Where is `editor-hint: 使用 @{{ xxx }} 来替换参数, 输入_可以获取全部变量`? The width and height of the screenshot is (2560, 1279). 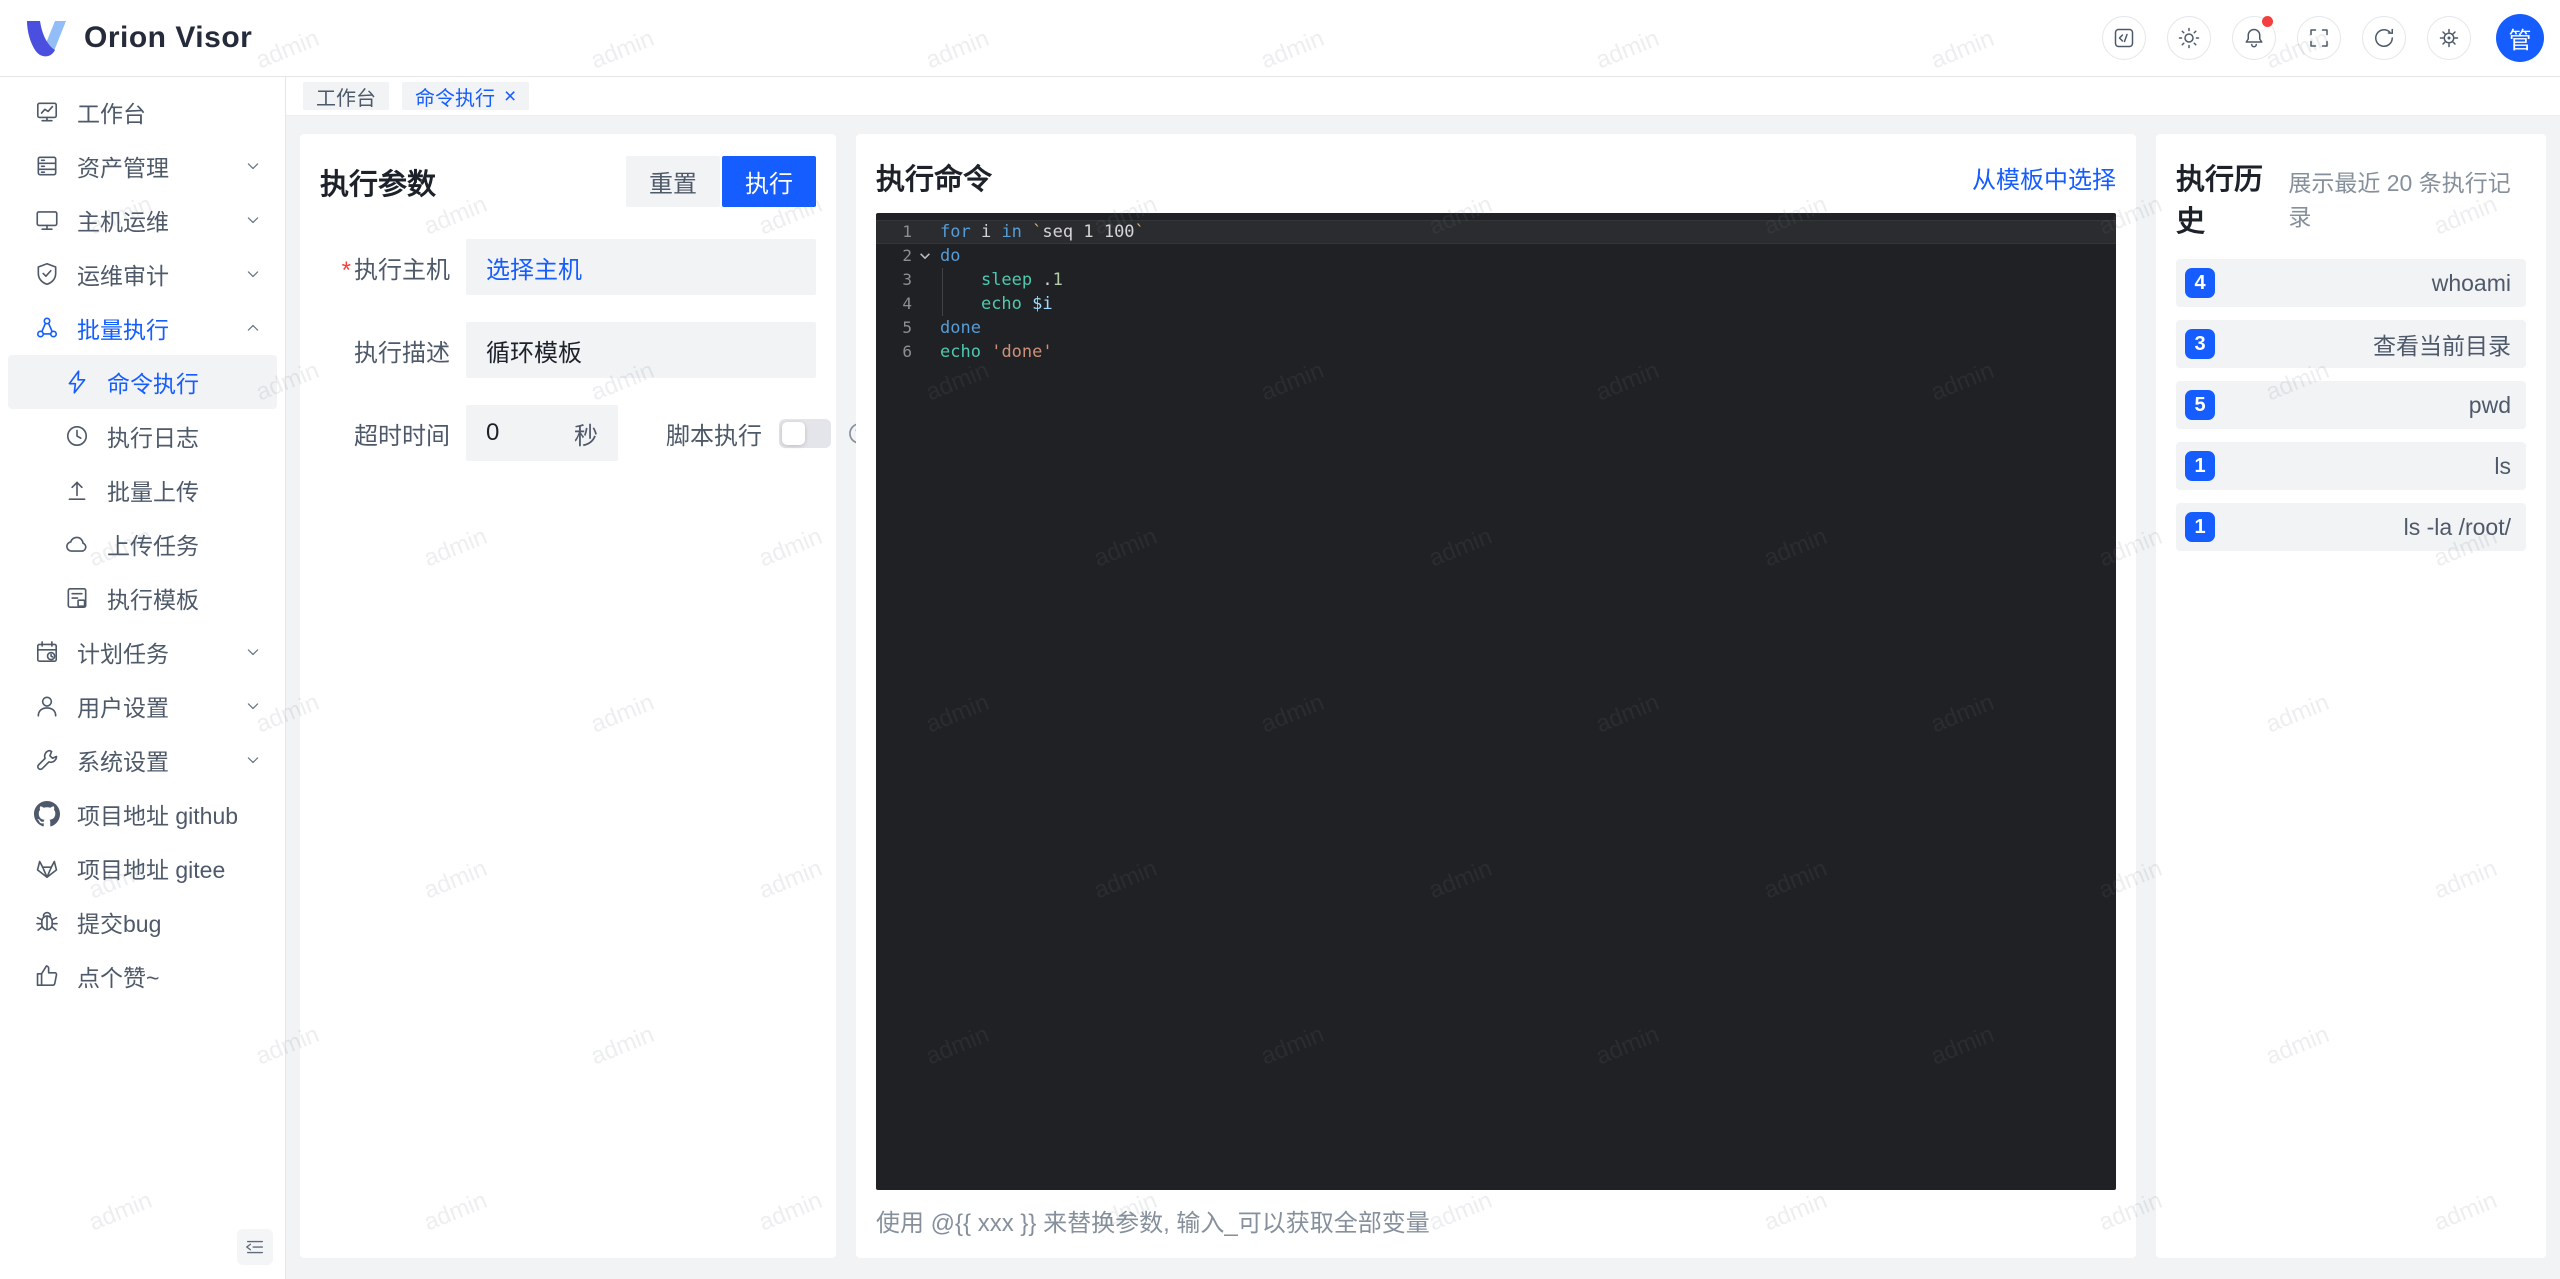
editor-hint: 使用 @{{ xxx }} 来替换参数, 输入_可以获取全部变量 is located at coordinates (1153, 1223).